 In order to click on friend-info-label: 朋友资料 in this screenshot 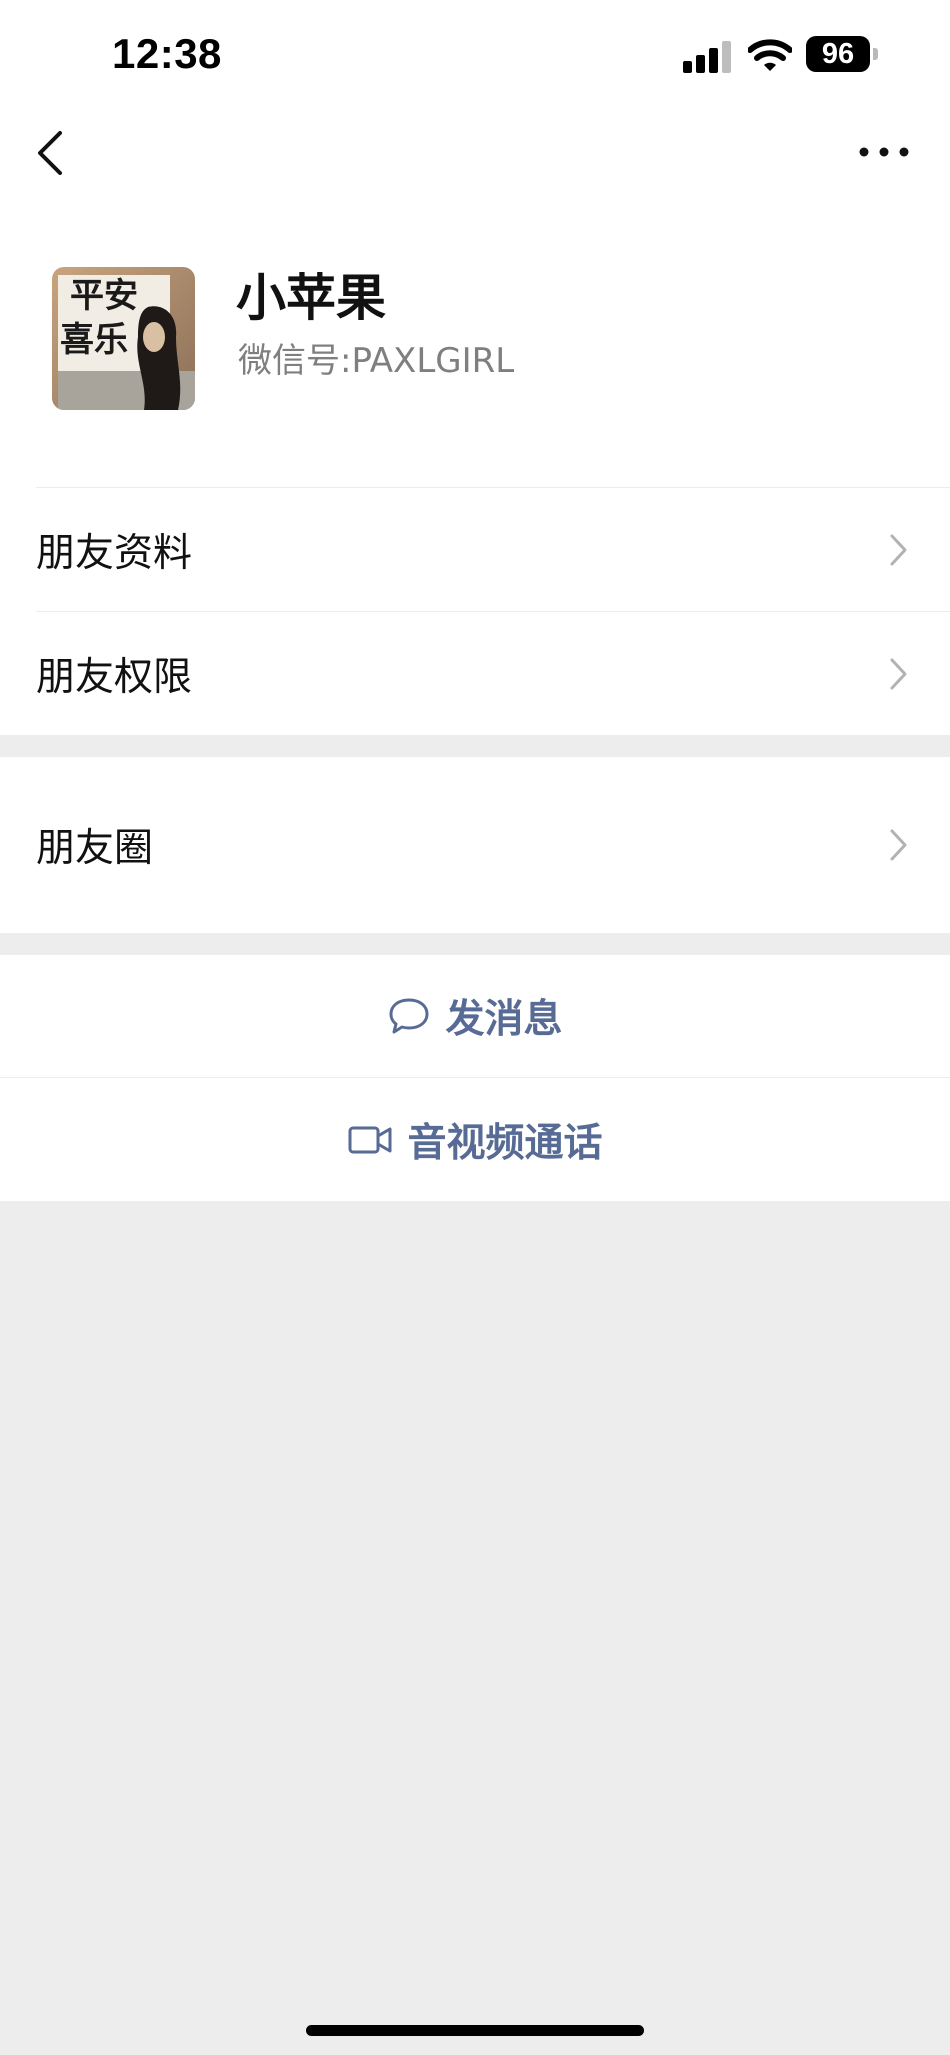, I will do `click(114, 553)`.